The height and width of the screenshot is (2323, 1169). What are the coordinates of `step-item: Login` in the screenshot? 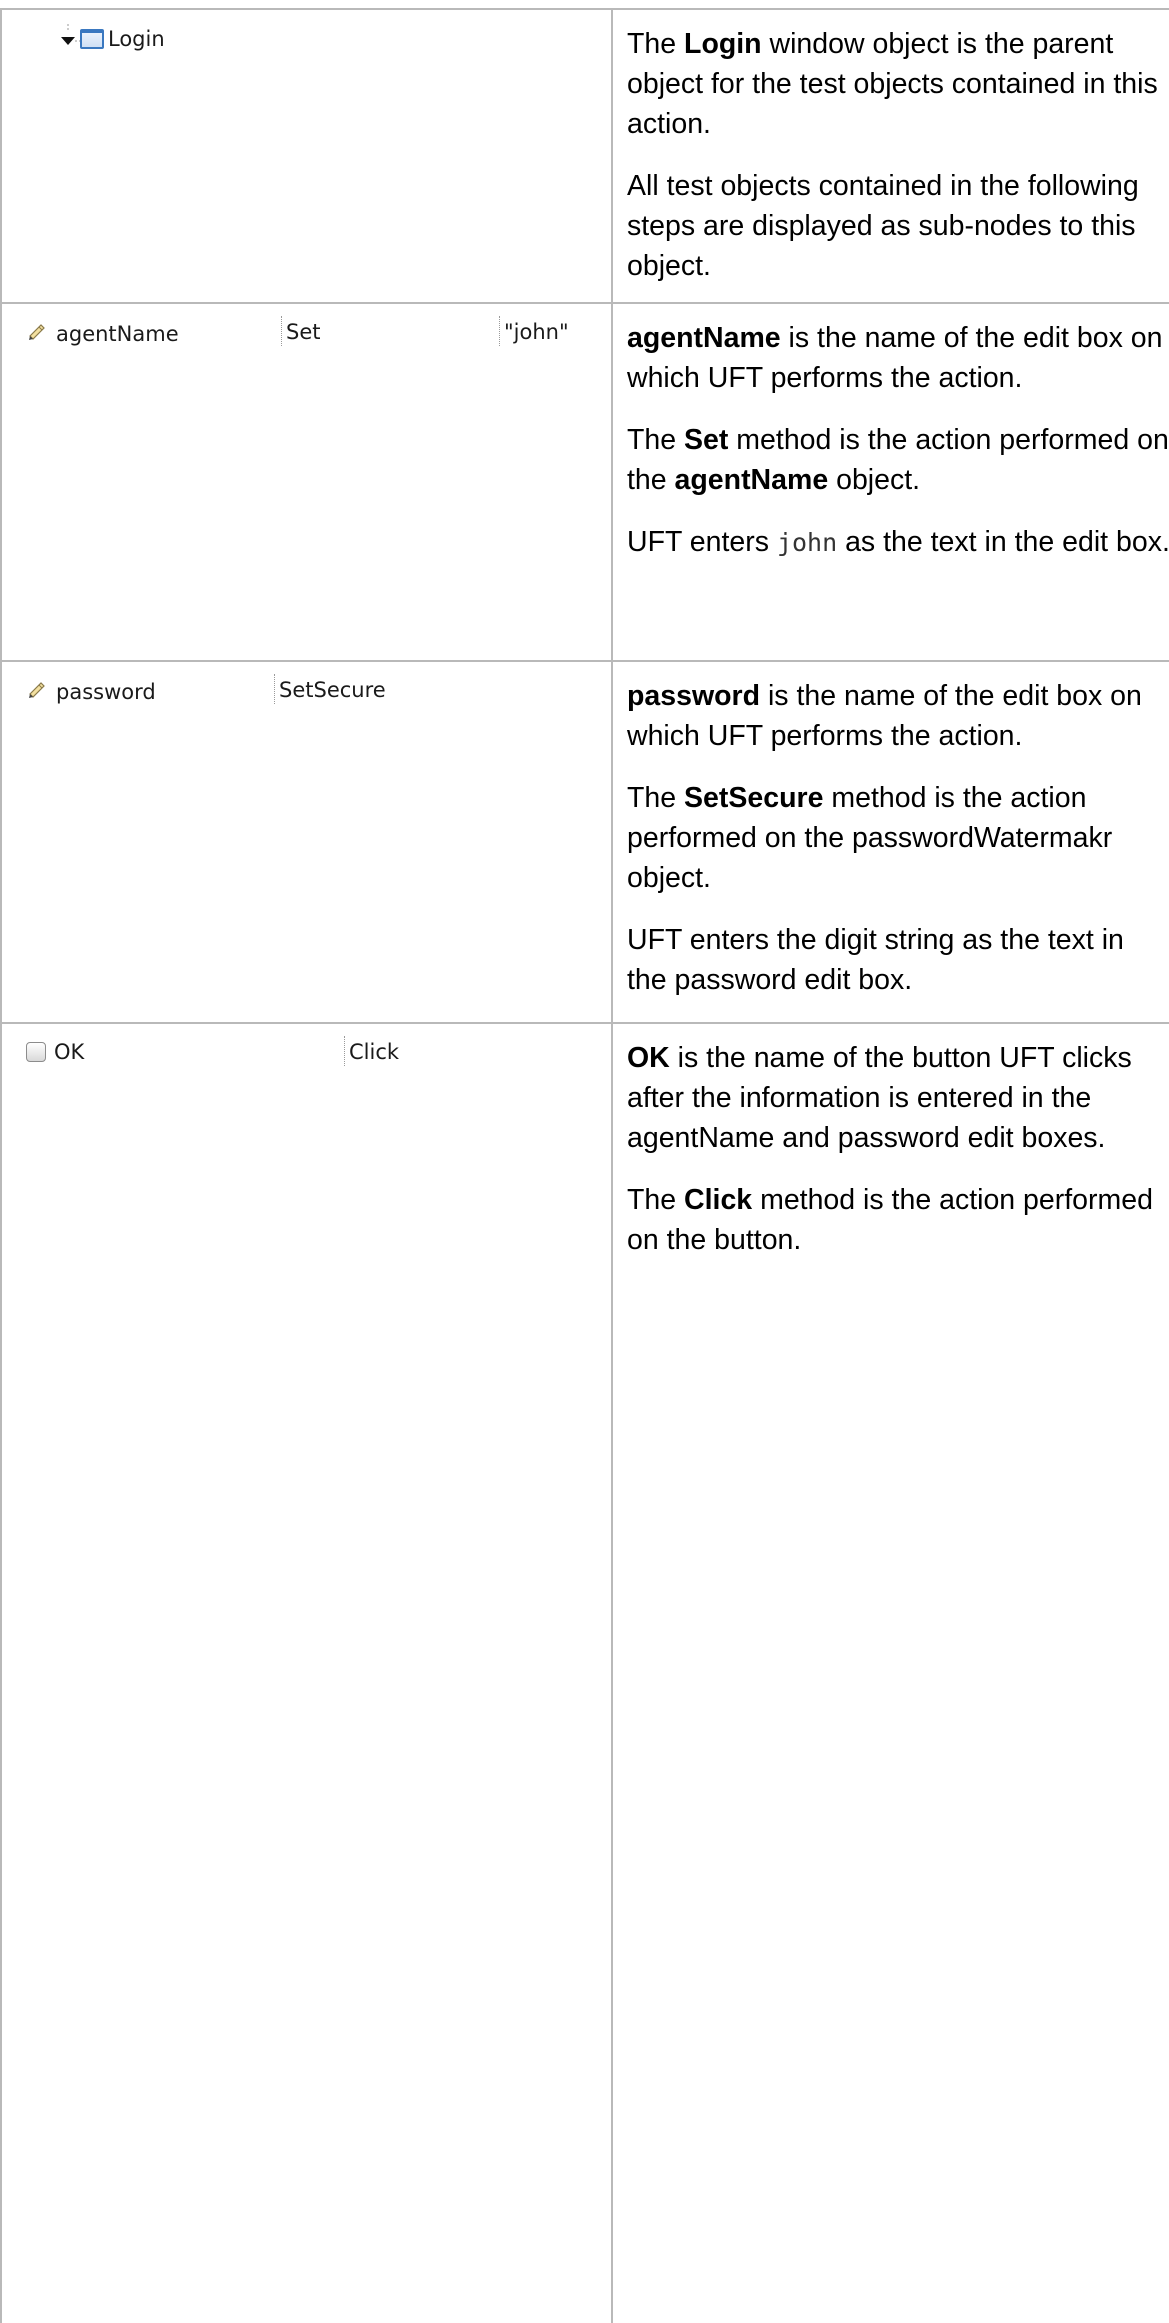 It's located at (111, 39).